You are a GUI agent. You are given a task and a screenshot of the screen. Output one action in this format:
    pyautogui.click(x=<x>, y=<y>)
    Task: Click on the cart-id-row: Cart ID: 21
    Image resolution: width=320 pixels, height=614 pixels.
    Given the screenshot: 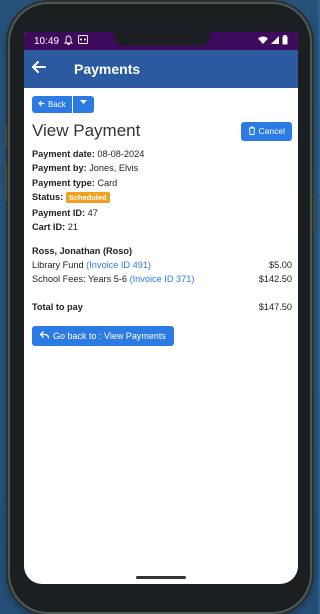 What is the action you would take?
    pyautogui.click(x=162, y=227)
    